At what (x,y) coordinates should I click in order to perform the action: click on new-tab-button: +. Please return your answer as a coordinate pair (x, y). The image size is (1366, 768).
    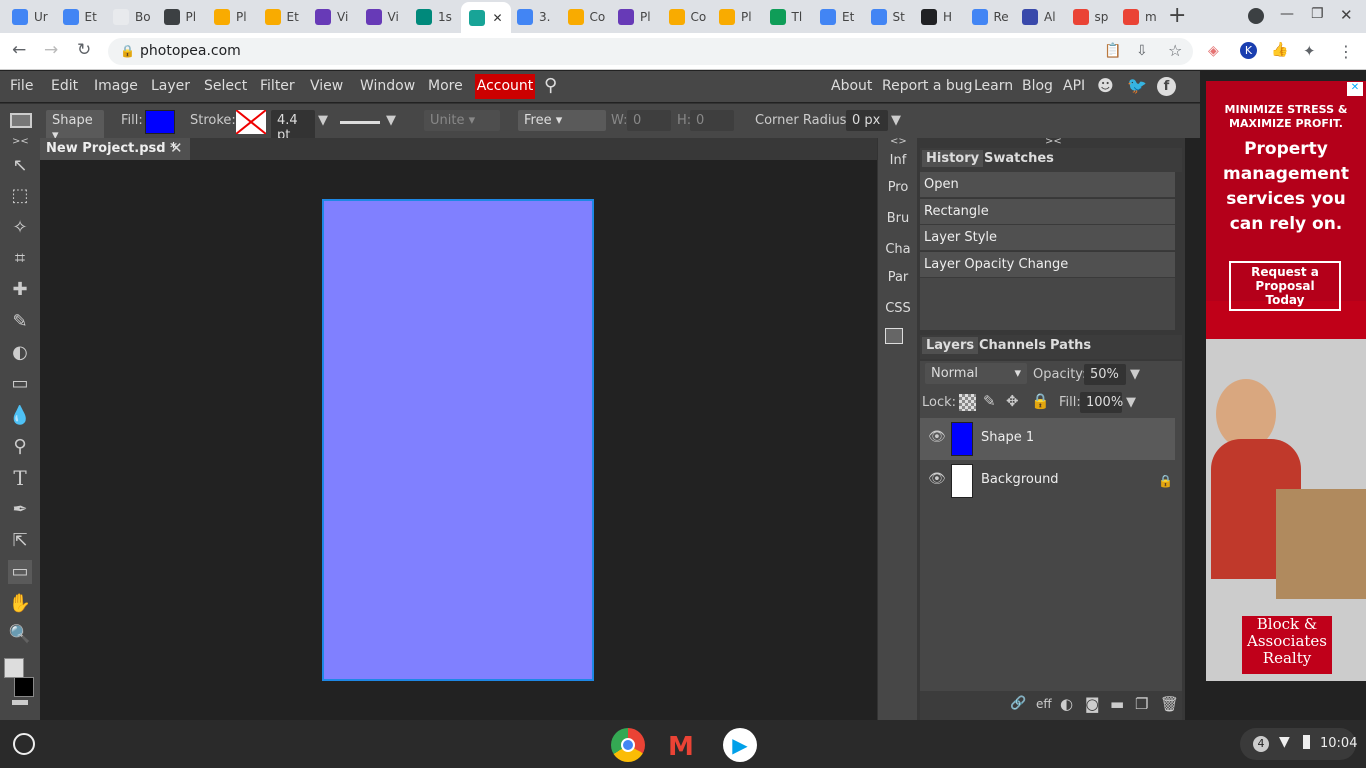
    Looking at the image, I should click on (1177, 15).